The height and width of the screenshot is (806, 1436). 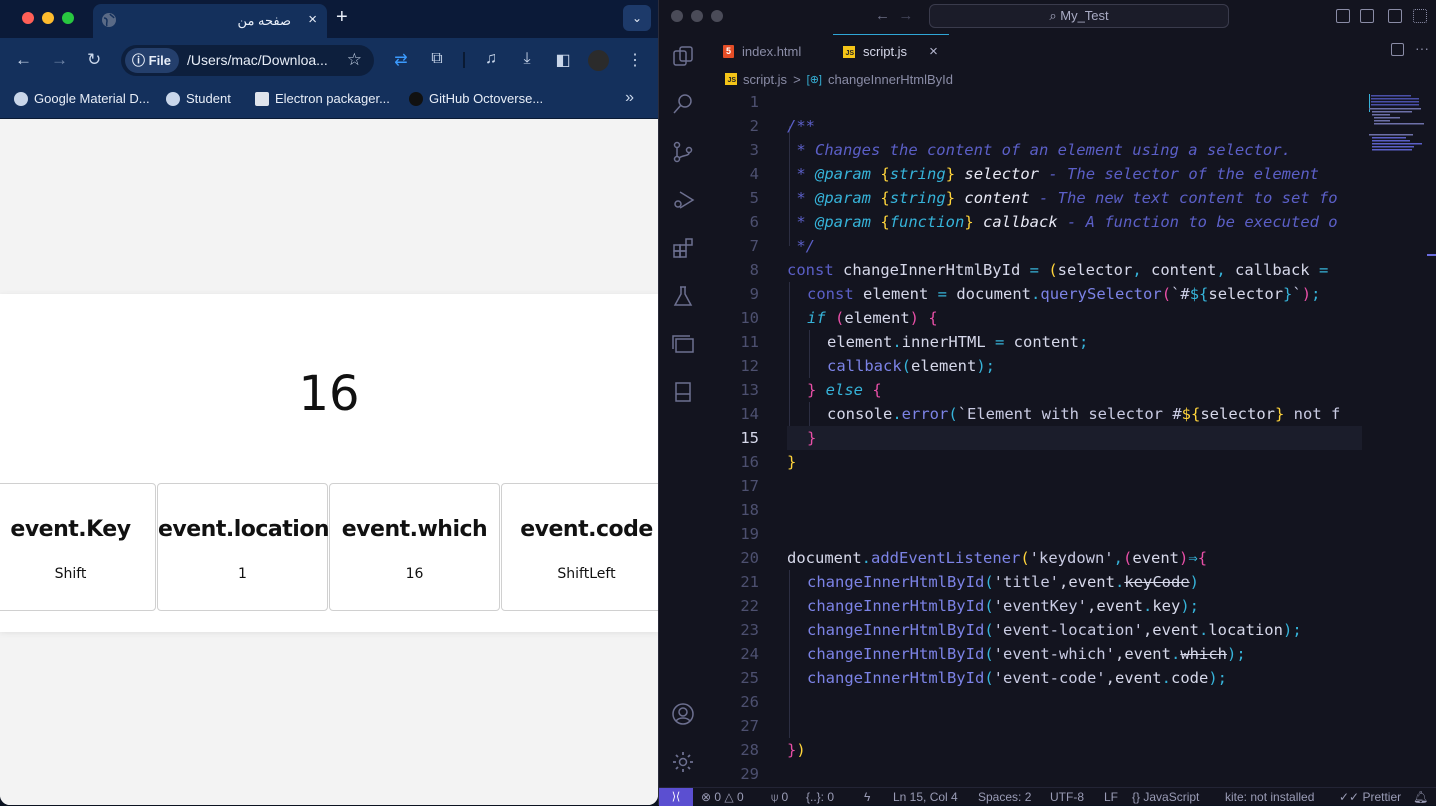 What do you see at coordinates (749, 390) in the screenshot?
I see `line-number: 13` at bounding box center [749, 390].